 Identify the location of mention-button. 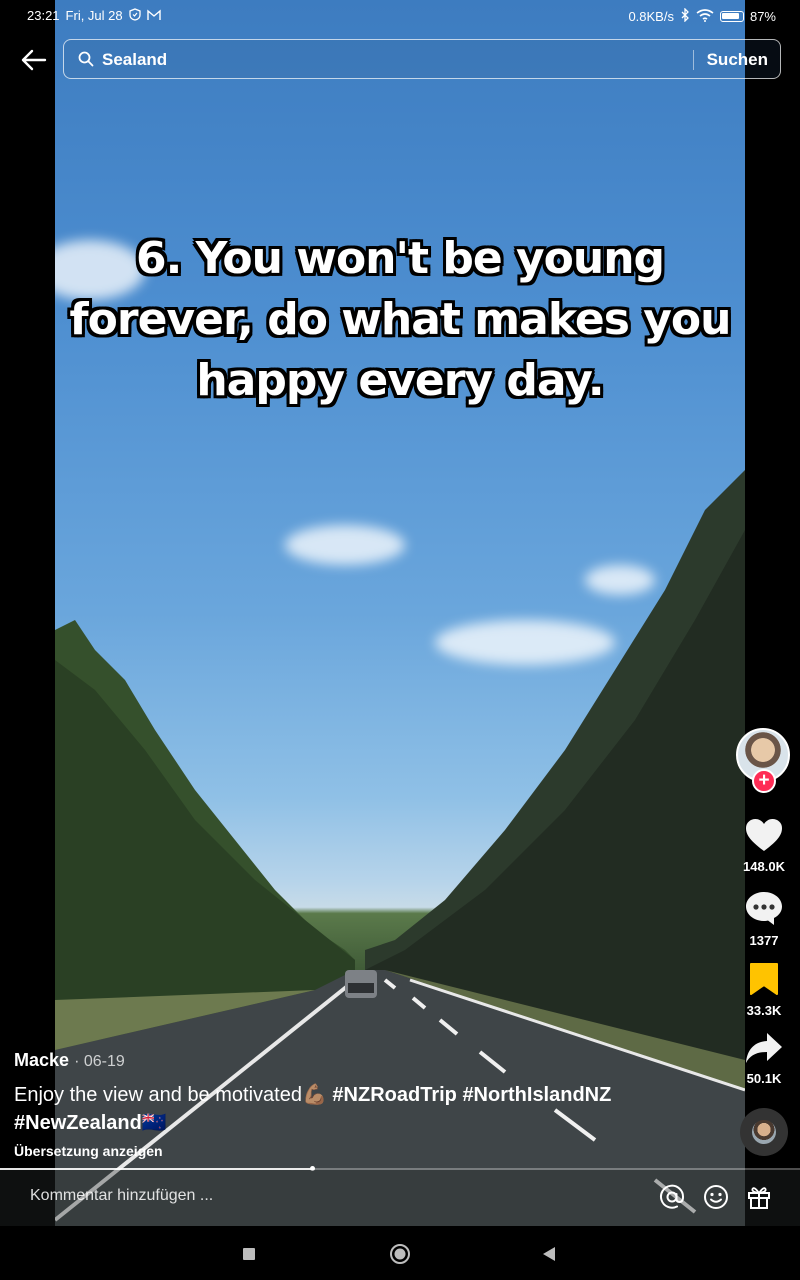
(672, 1197).